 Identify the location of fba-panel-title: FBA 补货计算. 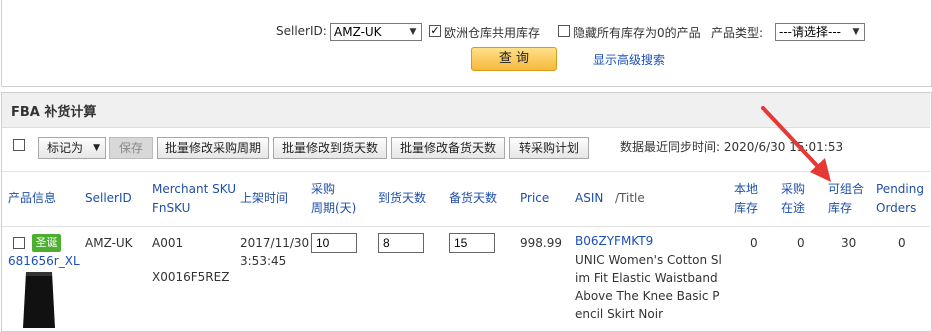
(54, 112).